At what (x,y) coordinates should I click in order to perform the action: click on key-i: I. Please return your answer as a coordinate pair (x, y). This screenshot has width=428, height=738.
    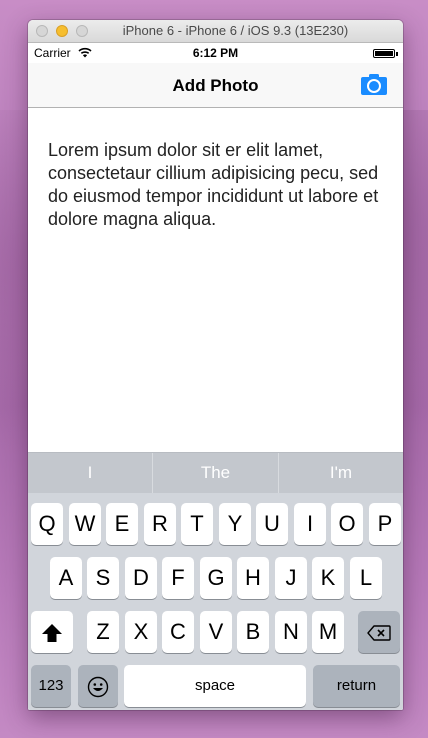
    Looking at the image, I should click on (310, 524).